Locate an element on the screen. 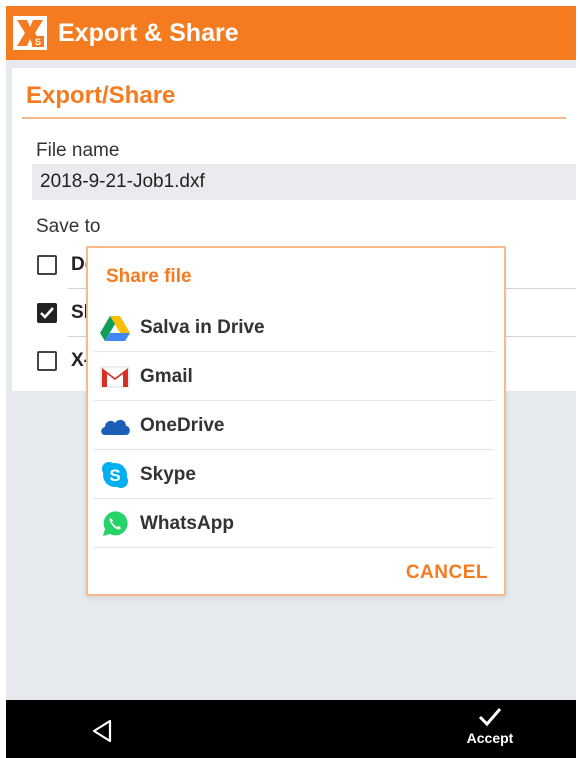  accept-button: Accept is located at coordinates (490, 732).